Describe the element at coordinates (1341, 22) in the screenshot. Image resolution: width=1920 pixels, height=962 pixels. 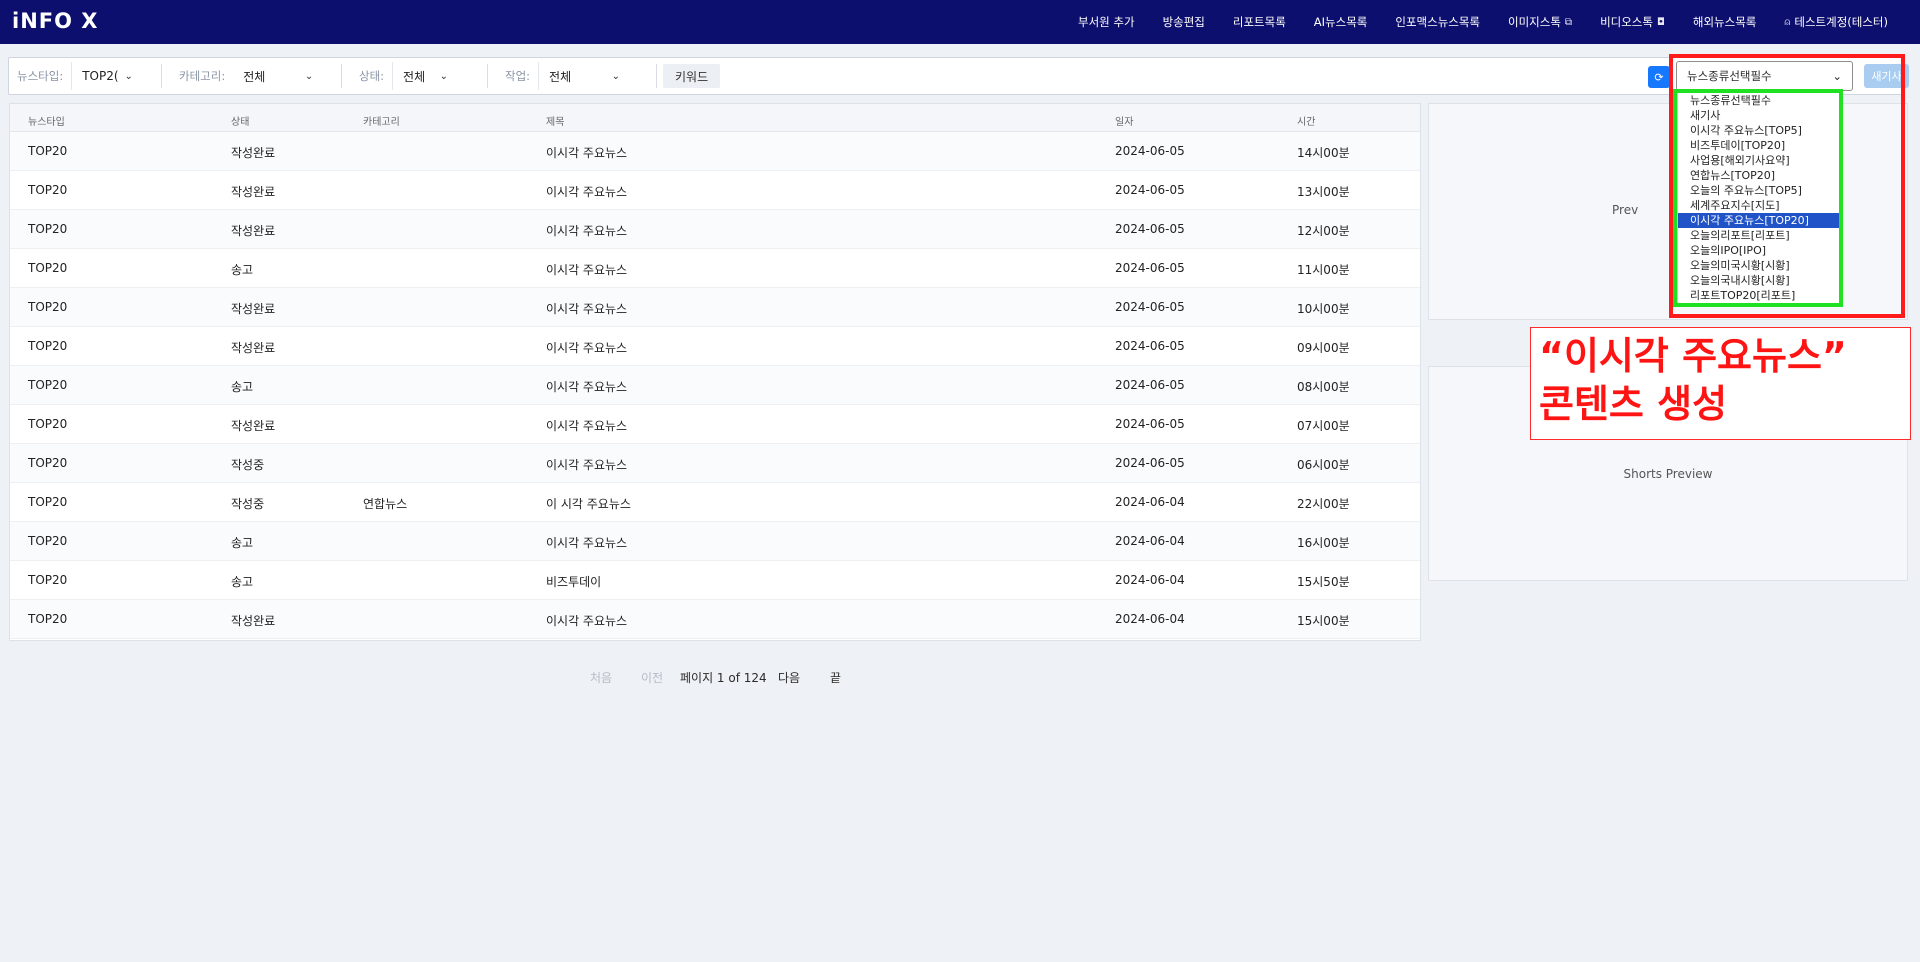
I see `nav-item-3: AI뉴스목록` at that location.